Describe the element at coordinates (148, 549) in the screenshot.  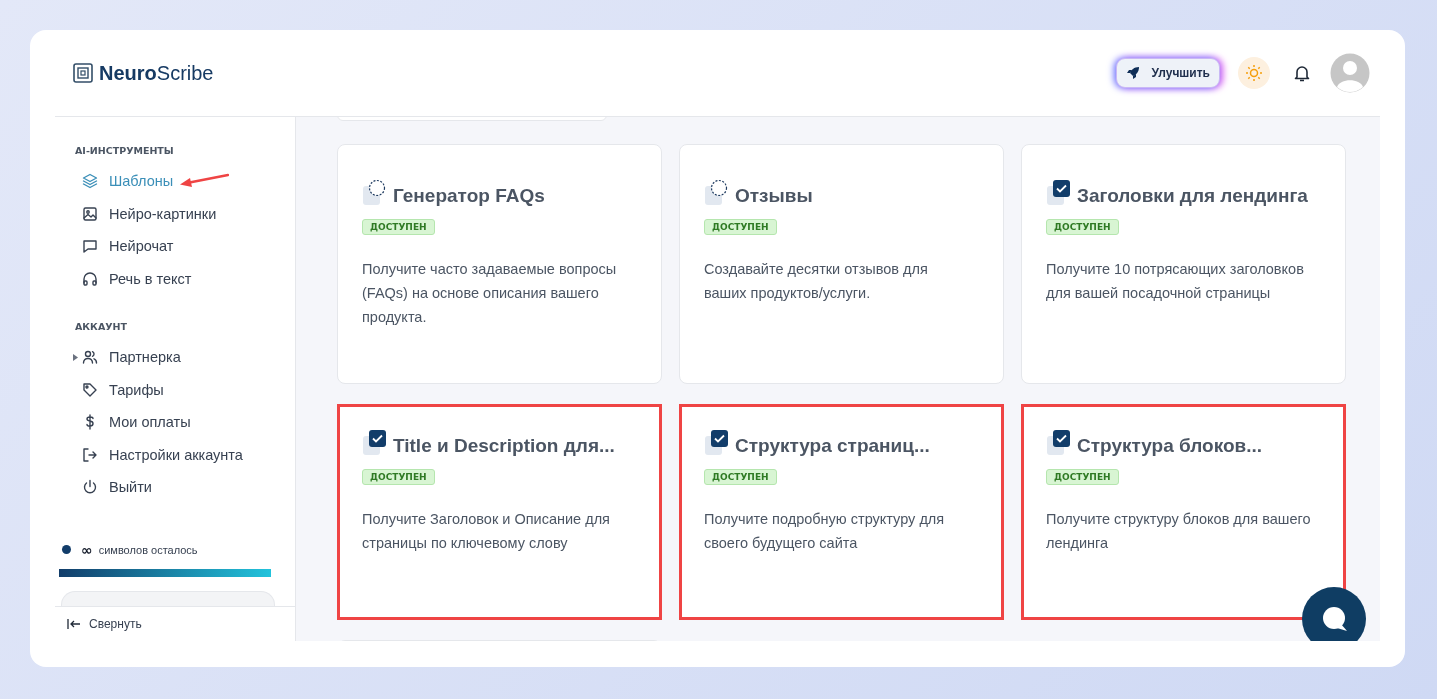
I see `credits-label: символов осталось` at that location.